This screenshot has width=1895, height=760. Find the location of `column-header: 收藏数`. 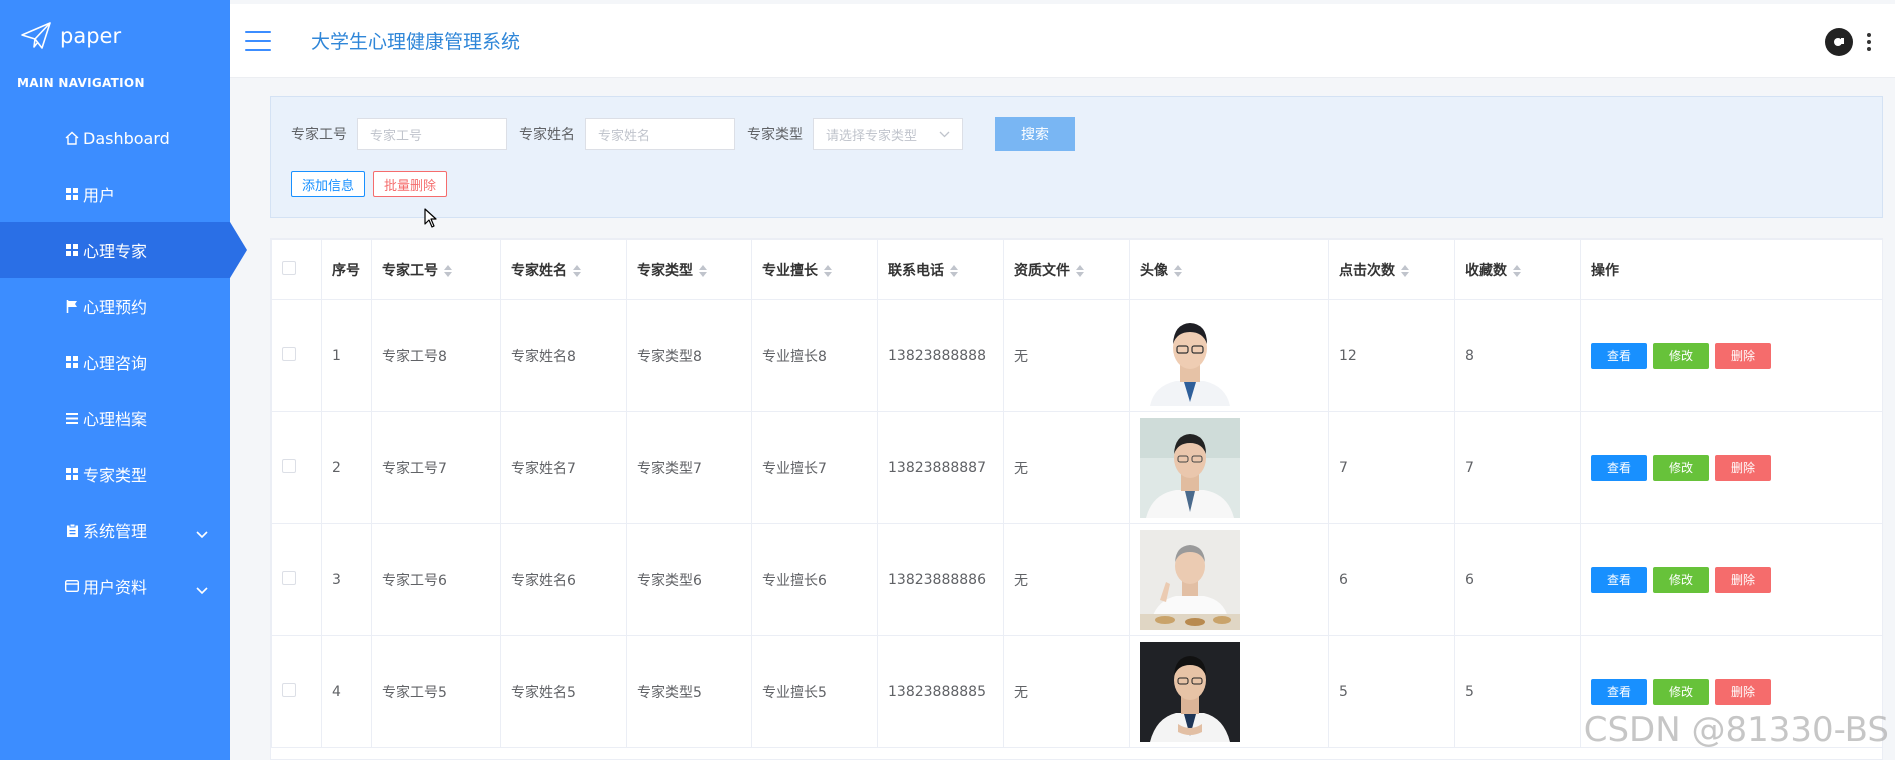

column-header: 收藏数 is located at coordinates (1517, 269).